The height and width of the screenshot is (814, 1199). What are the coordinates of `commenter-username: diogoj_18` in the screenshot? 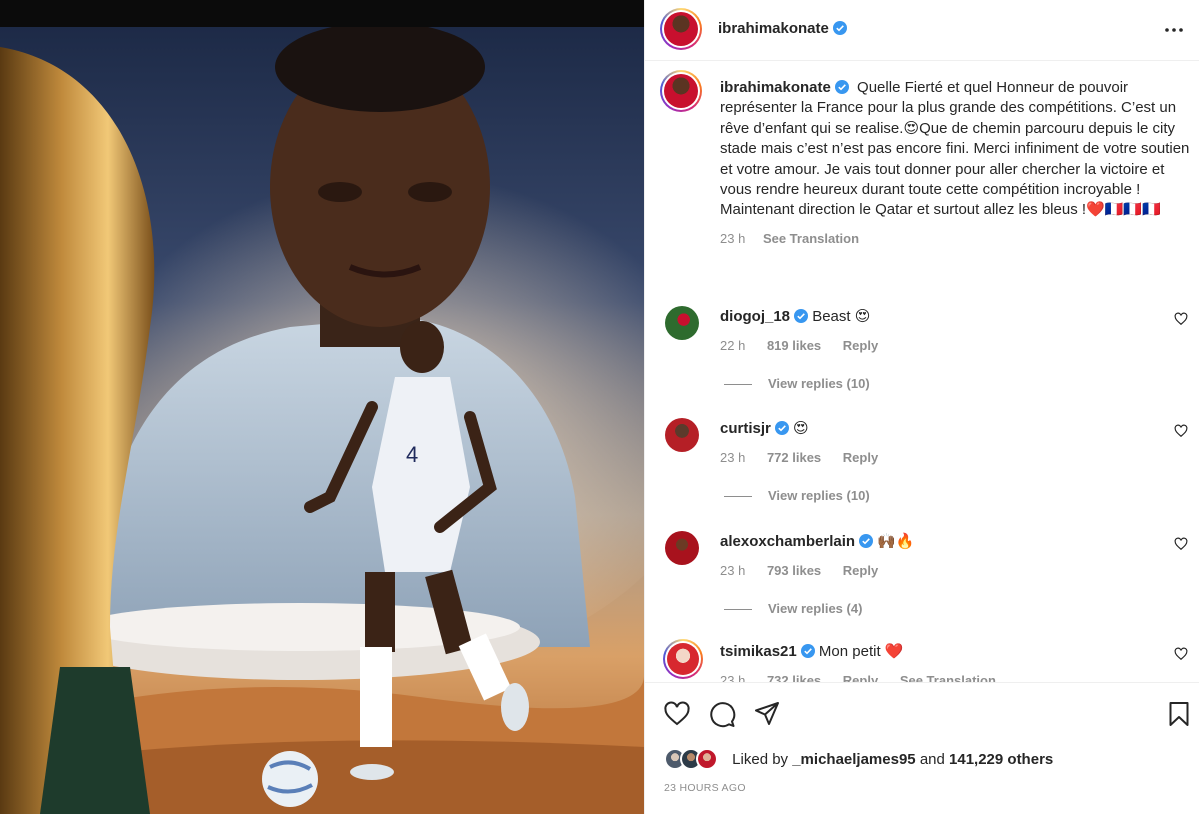 It's located at (755, 316).